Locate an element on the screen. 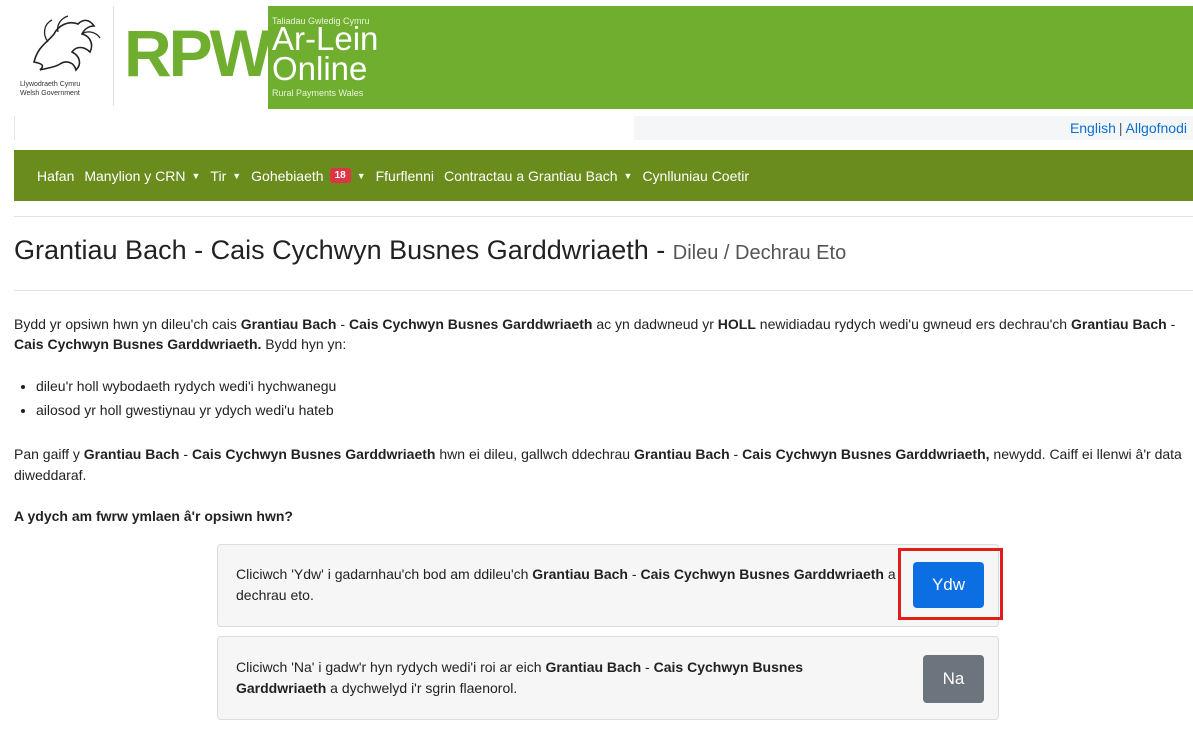  welsh-government-logo: Llywodraeth Cymru Welsh Government is located at coordinates (64, 56).